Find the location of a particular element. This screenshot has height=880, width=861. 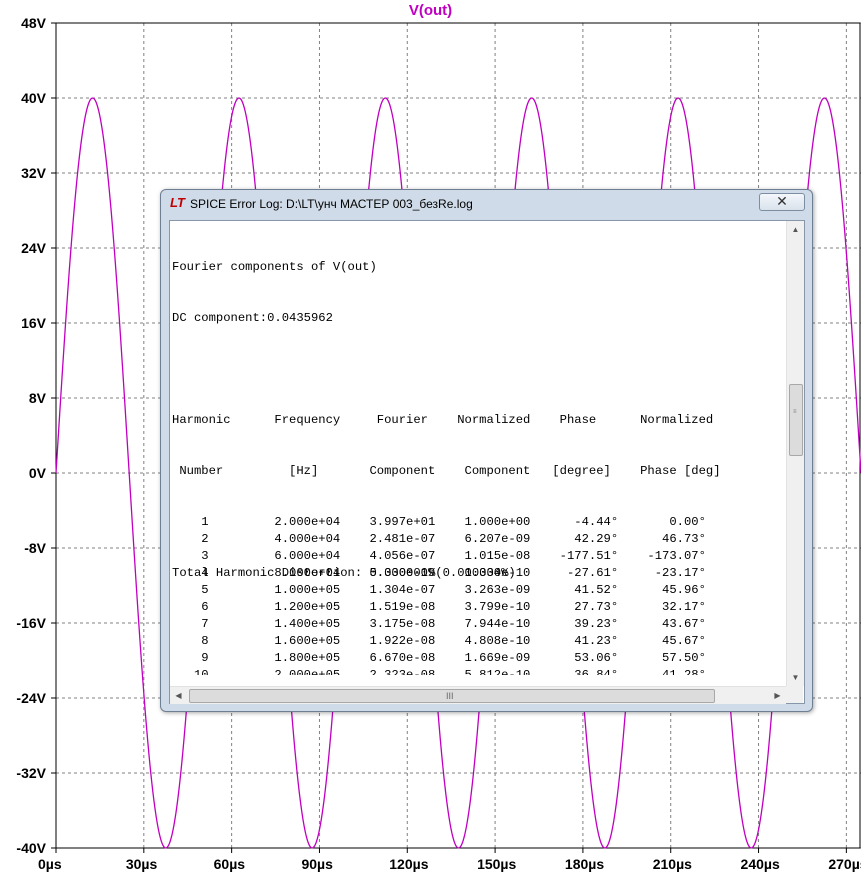

scroll-up-arrow-icon: ▲ is located at coordinates (795, 229).